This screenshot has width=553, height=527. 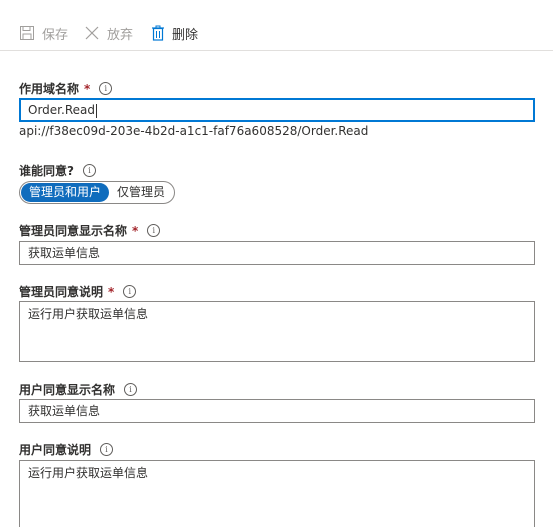 I want to click on save-label: 保存, so click(x=55, y=35).